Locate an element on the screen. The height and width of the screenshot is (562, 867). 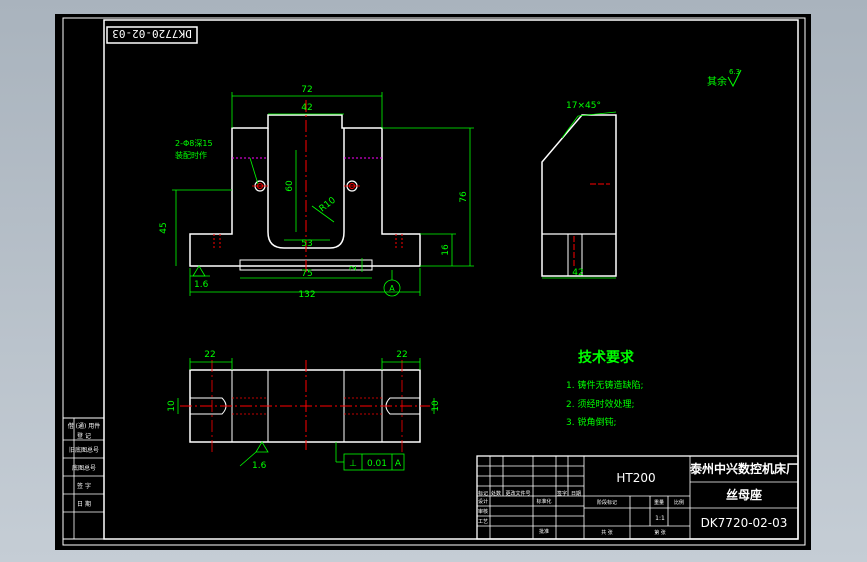
svg-text: 签 字 is located at coordinates (84, 486).